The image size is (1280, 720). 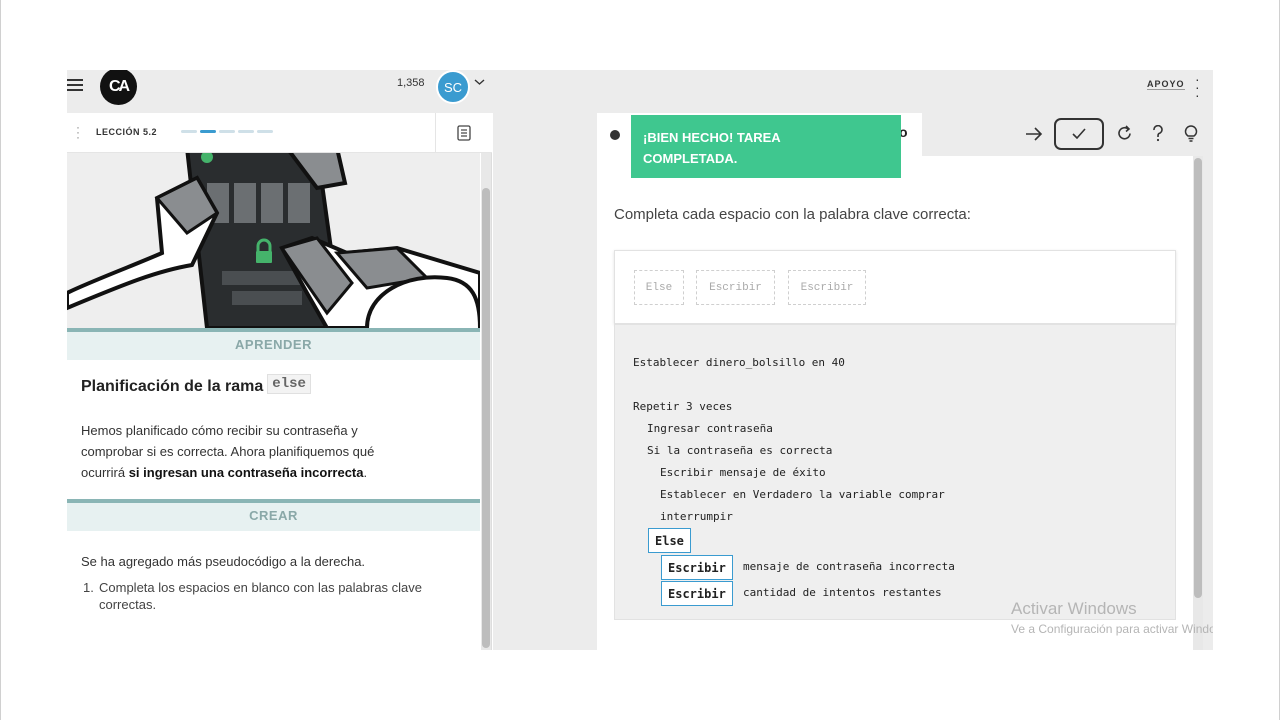 What do you see at coordinates (739, 362) in the screenshot?
I see `code-line: Establecer dinero_bolsillo en 40` at bounding box center [739, 362].